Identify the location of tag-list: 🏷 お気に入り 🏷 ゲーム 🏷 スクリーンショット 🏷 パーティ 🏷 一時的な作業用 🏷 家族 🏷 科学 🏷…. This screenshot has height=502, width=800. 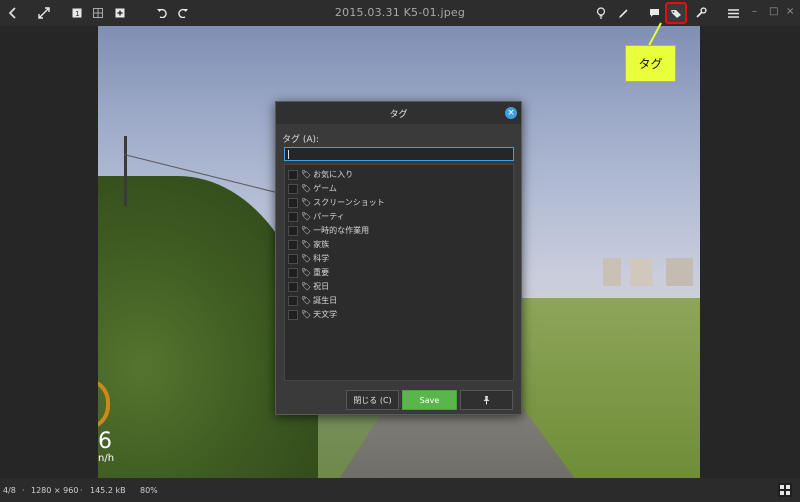
(399, 272).